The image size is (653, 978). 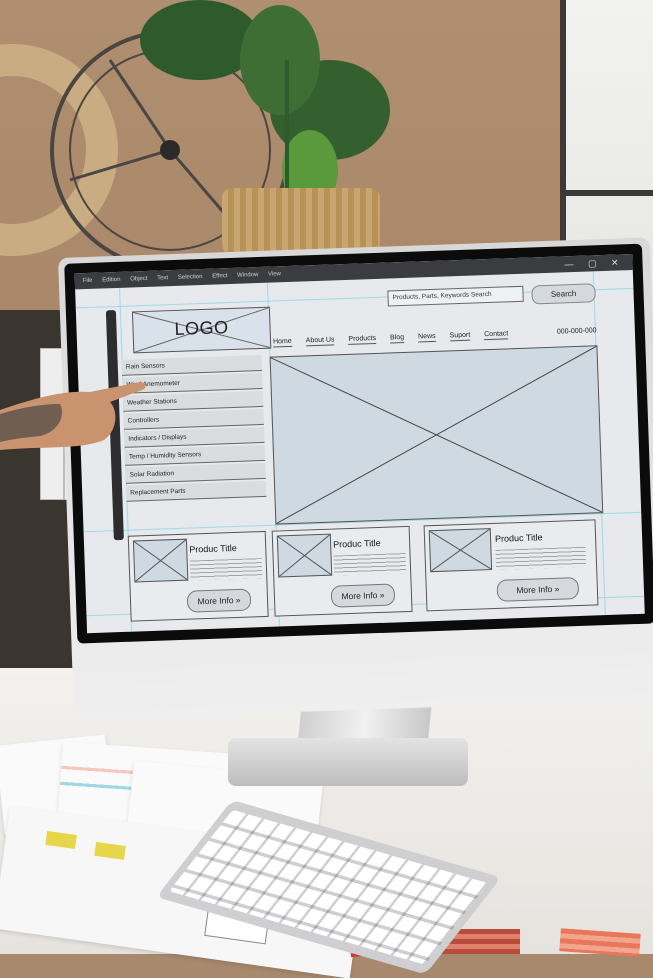 I want to click on nav-products: Products, so click(x=362, y=339).